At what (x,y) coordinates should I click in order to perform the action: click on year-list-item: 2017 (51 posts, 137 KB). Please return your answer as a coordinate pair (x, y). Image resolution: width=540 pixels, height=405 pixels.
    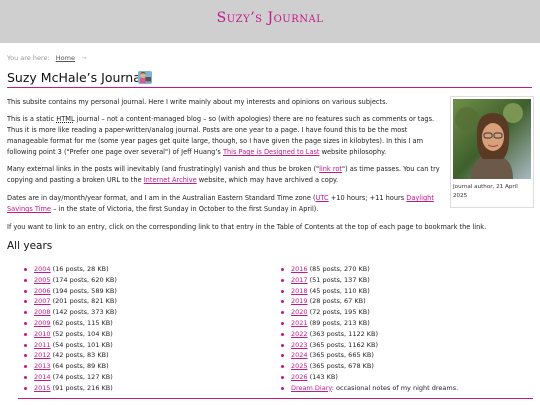
    Looking at the image, I should click on (407, 280).